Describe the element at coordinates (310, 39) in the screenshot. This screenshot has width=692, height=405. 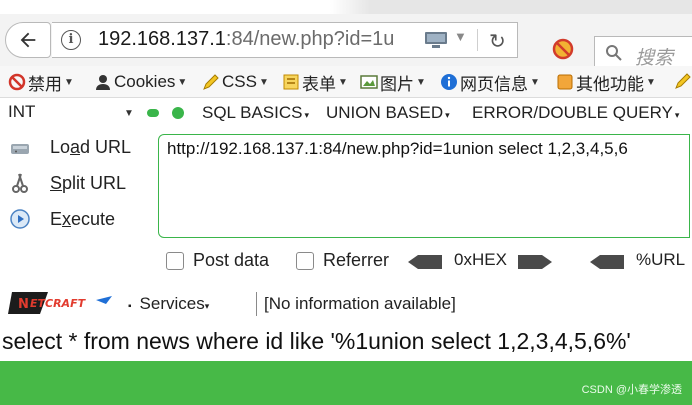
I see `url-path: :84/new.php?id=1u` at that location.